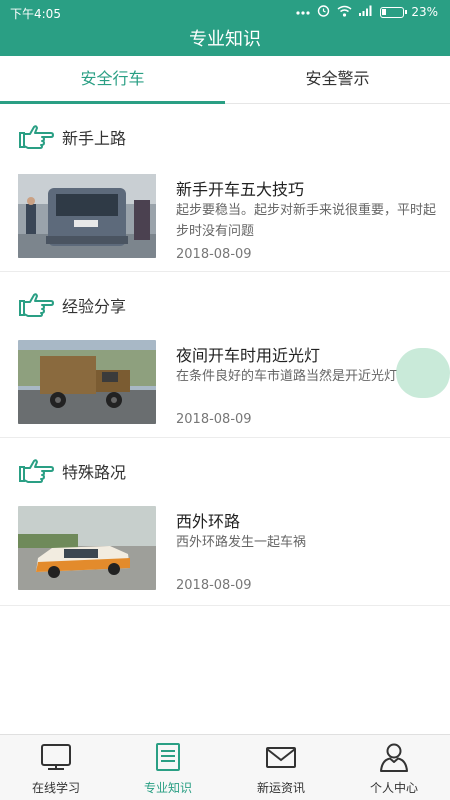 The image size is (450, 800). I want to click on tab-safety-warning: 安全警示, so click(337, 80).